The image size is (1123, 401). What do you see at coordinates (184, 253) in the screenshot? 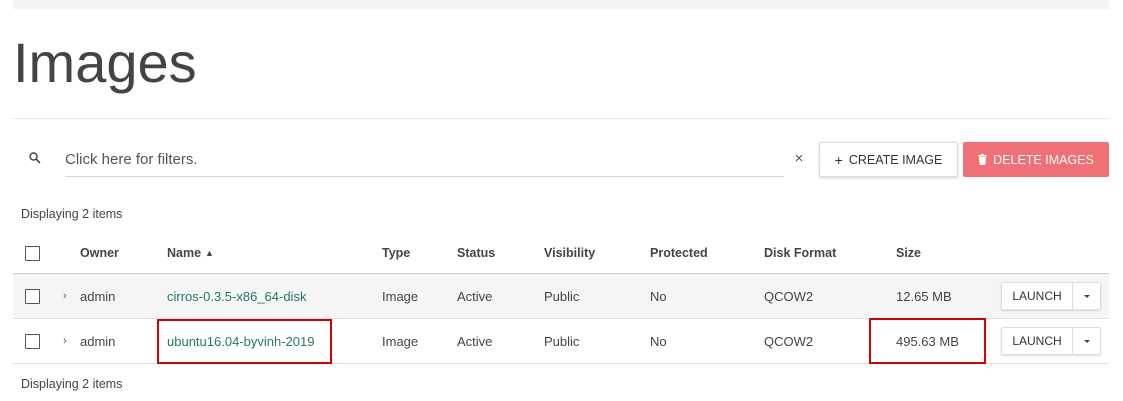
I see `column-name-label: Name` at bounding box center [184, 253].